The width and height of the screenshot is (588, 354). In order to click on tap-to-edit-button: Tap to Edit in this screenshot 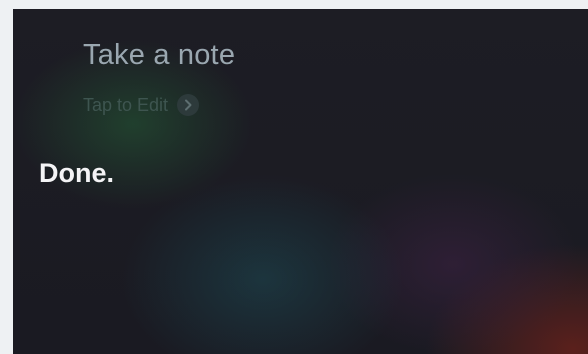, I will do `click(141, 105)`.